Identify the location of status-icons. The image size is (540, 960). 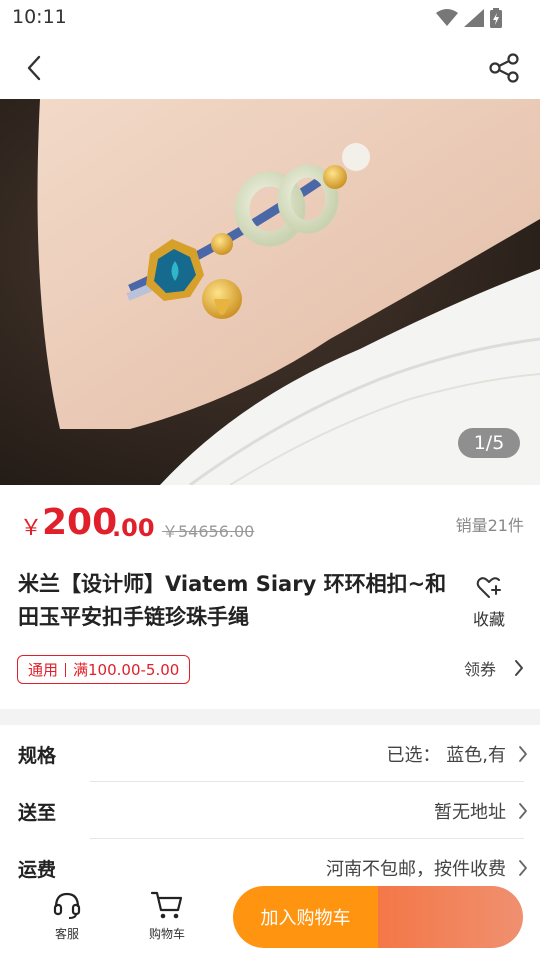
(469, 18).